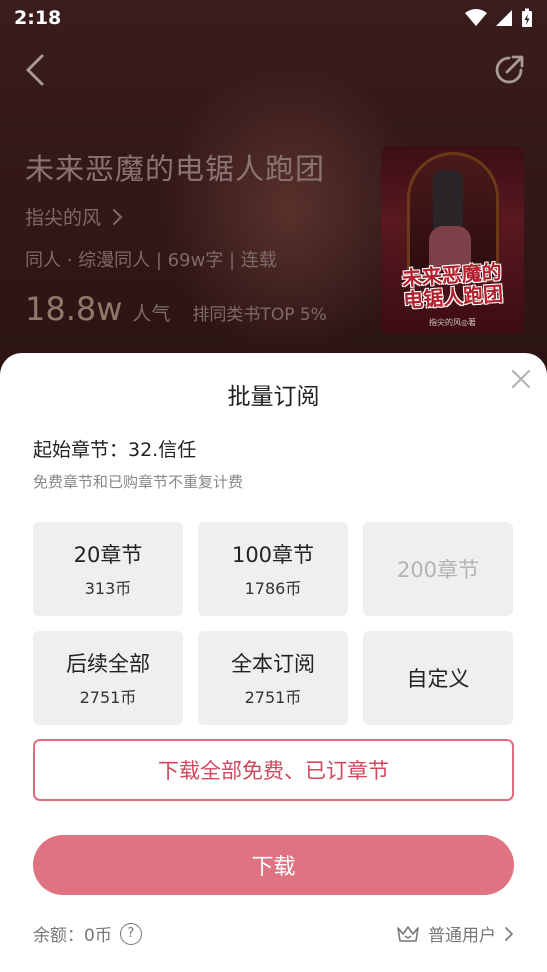  I want to click on wifi-icon, so click(476, 17).